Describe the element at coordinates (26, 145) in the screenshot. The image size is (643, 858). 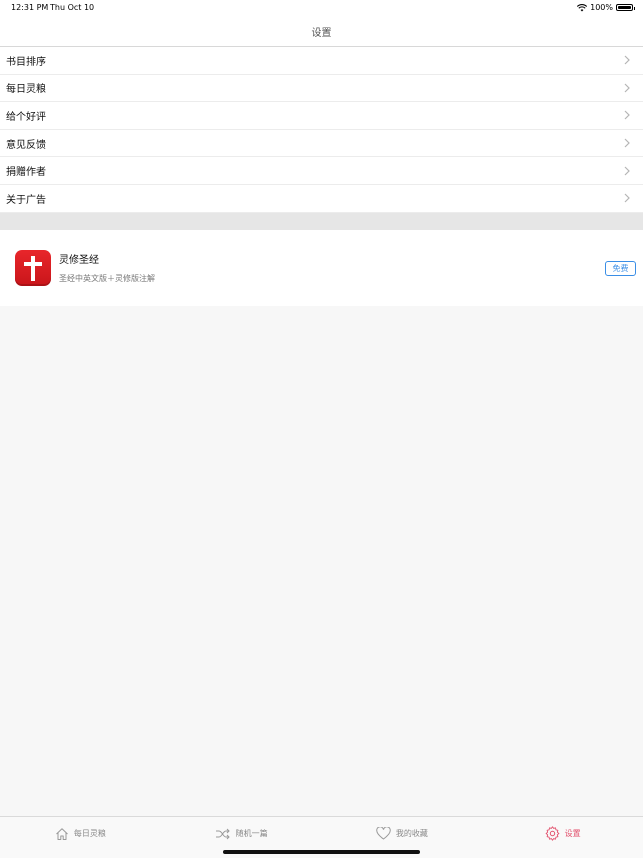
I see `menu-item-label: 意见反馈` at that location.